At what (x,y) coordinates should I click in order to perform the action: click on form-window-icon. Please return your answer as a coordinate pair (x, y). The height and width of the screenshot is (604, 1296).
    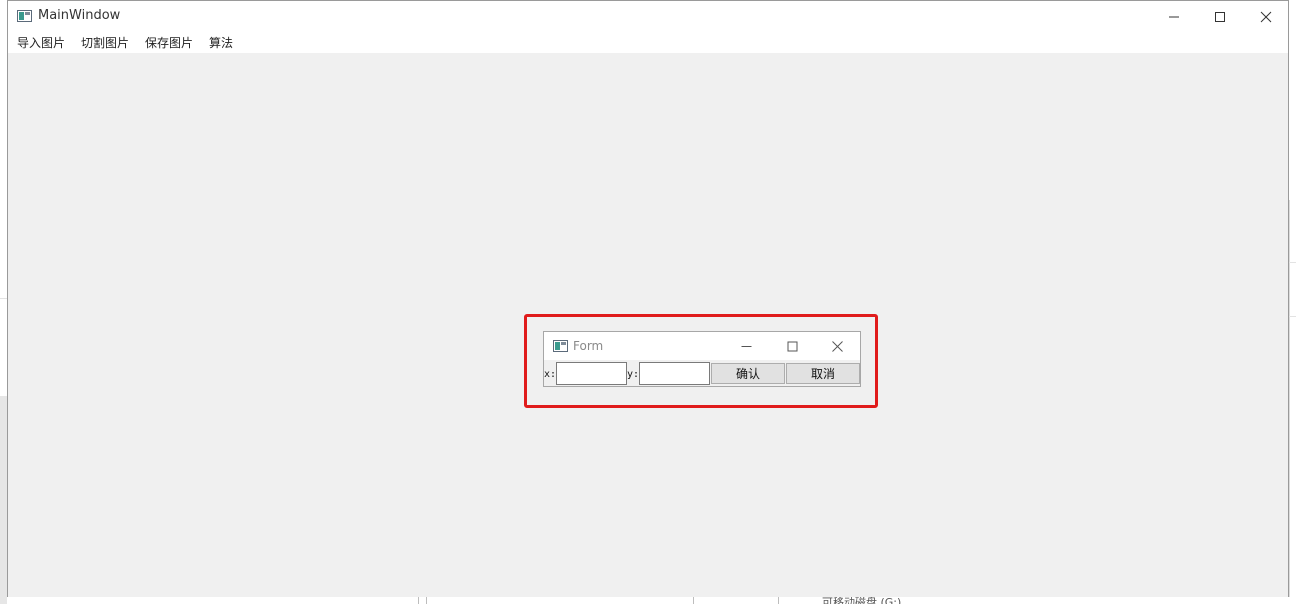
    Looking at the image, I should click on (560, 346).